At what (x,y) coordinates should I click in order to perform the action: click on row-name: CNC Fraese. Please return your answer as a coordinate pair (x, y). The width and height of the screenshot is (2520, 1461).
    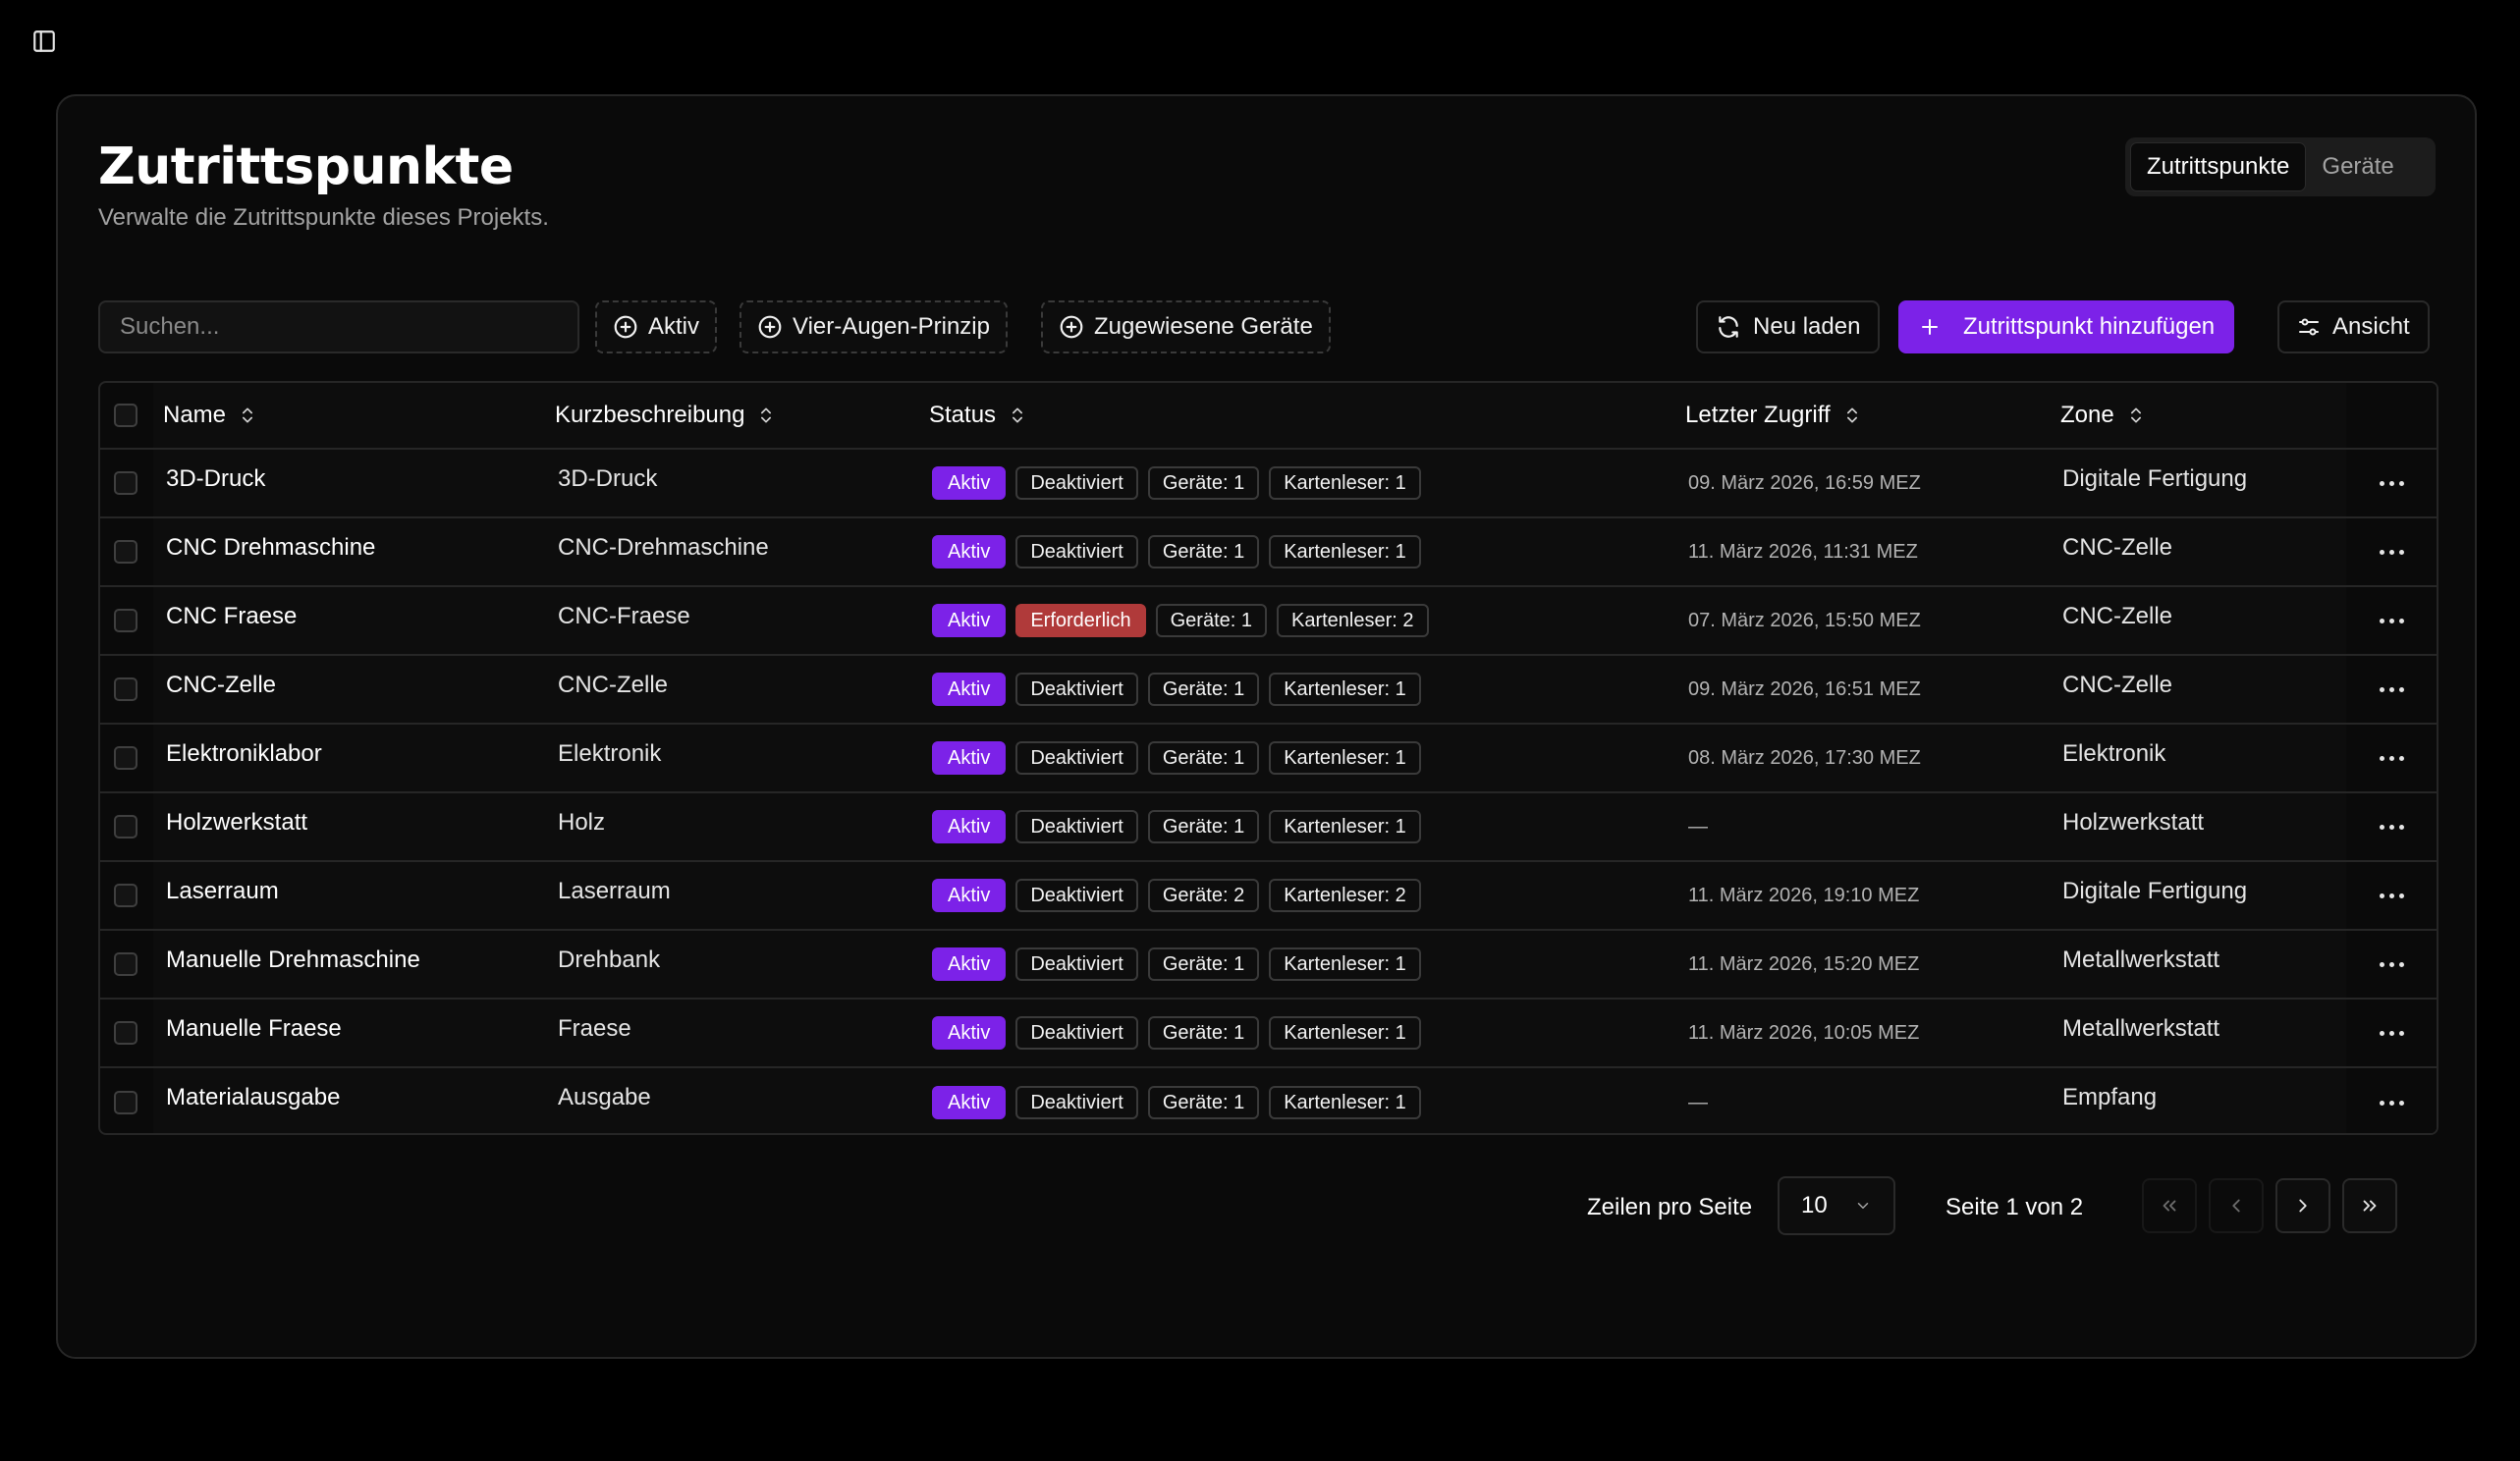
    Looking at the image, I should click on (232, 616).